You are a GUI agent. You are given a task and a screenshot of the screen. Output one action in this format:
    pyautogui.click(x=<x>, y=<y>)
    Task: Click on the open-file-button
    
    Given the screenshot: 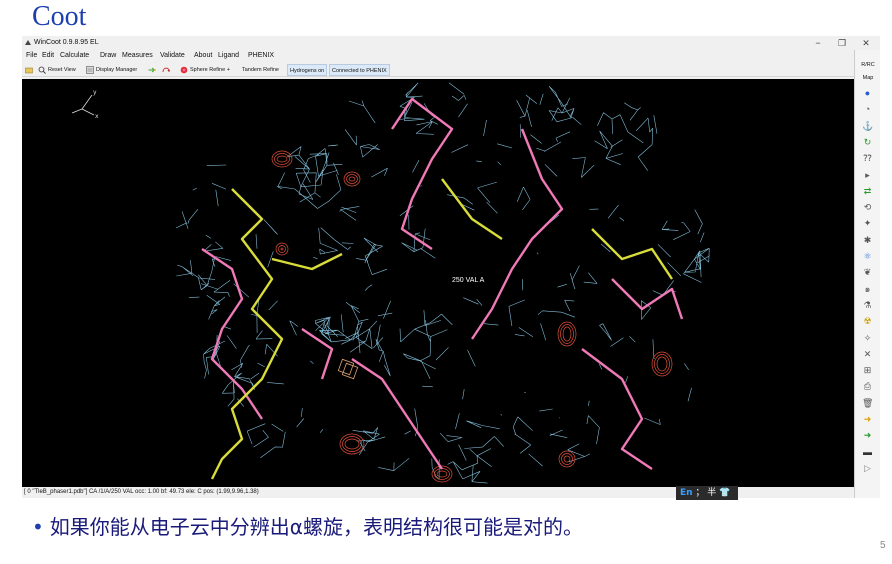 What is the action you would take?
    pyautogui.click(x=30, y=70)
    